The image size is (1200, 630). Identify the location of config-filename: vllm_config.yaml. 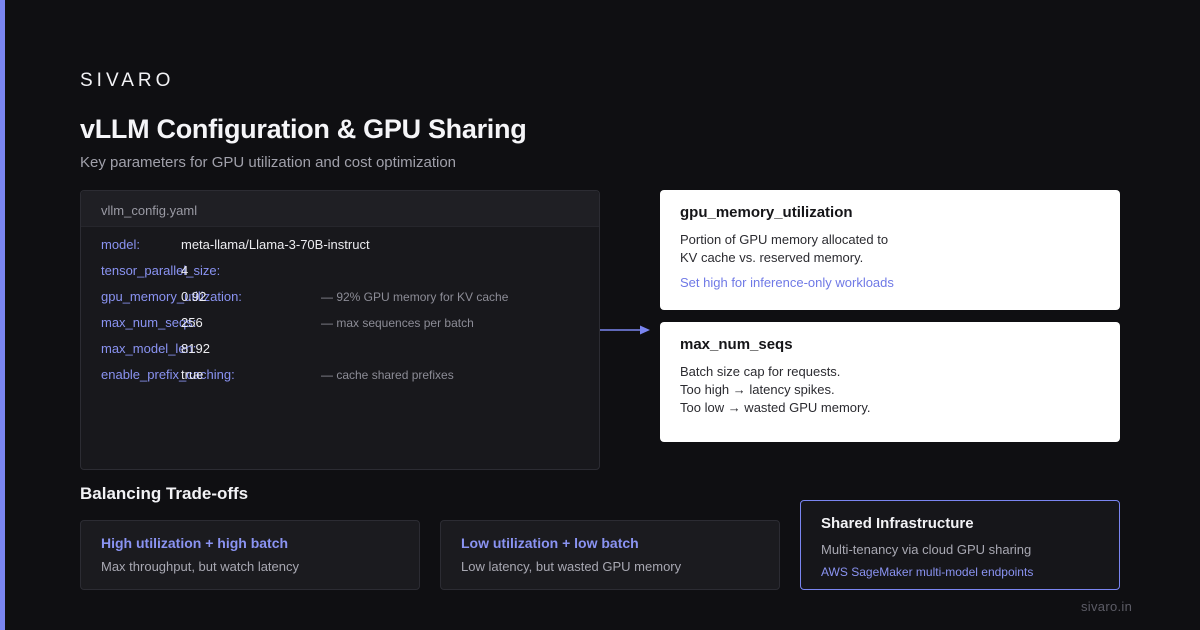
(340, 209).